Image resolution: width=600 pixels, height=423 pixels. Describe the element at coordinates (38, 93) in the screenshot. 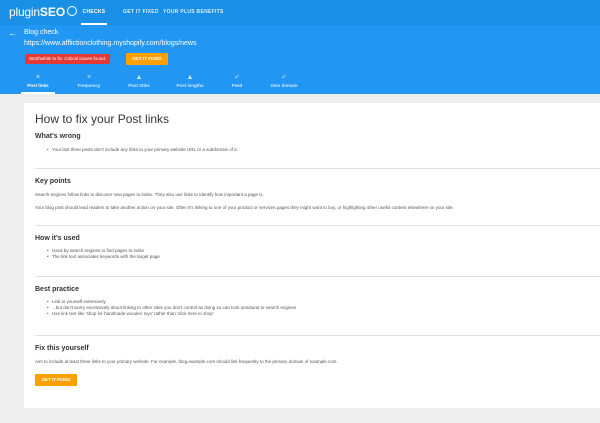

I see `tab-active-indicator` at that location.